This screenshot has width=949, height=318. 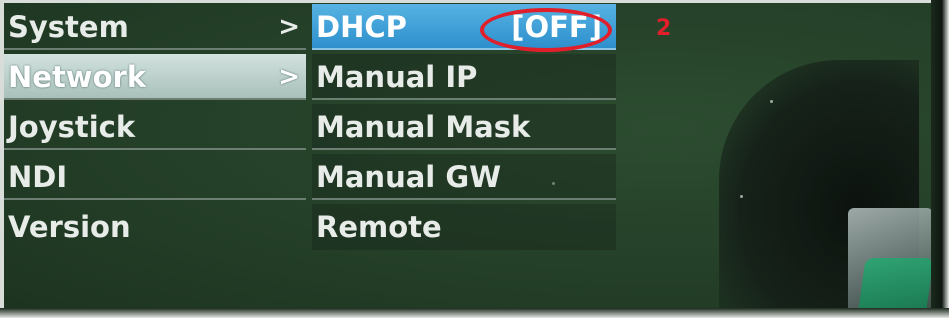 What do you see at coordinates (664, 28) in the screenshot?
I see `annotation-number: 2` at bounding box center [664, 28].